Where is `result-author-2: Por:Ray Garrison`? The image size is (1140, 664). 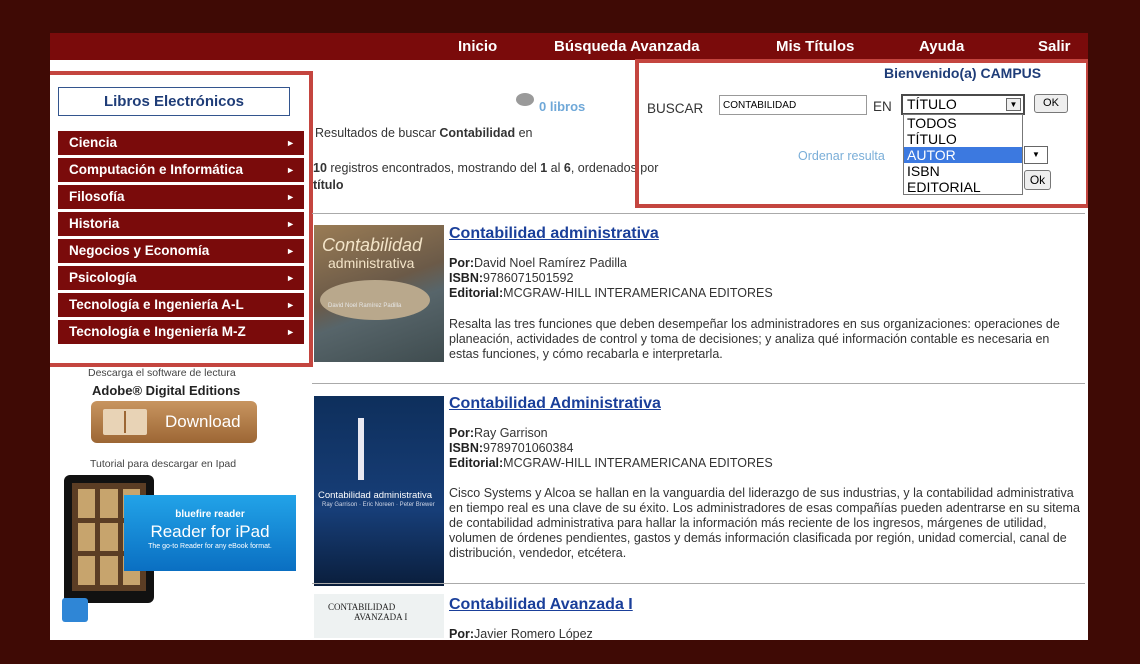 result-author-2: Por:Ray Garrison is located at coordinates (498, 433).